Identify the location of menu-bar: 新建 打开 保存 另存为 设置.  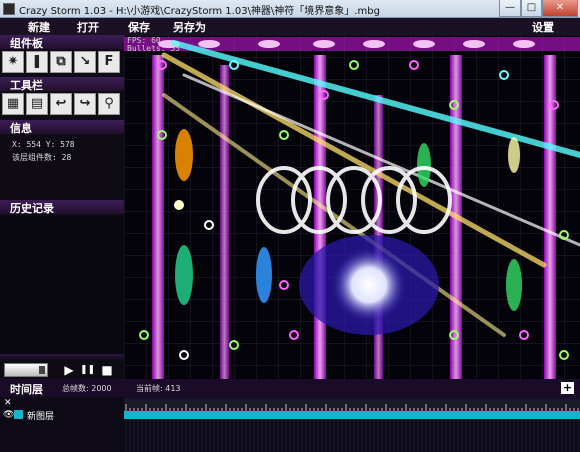
(290, 26).